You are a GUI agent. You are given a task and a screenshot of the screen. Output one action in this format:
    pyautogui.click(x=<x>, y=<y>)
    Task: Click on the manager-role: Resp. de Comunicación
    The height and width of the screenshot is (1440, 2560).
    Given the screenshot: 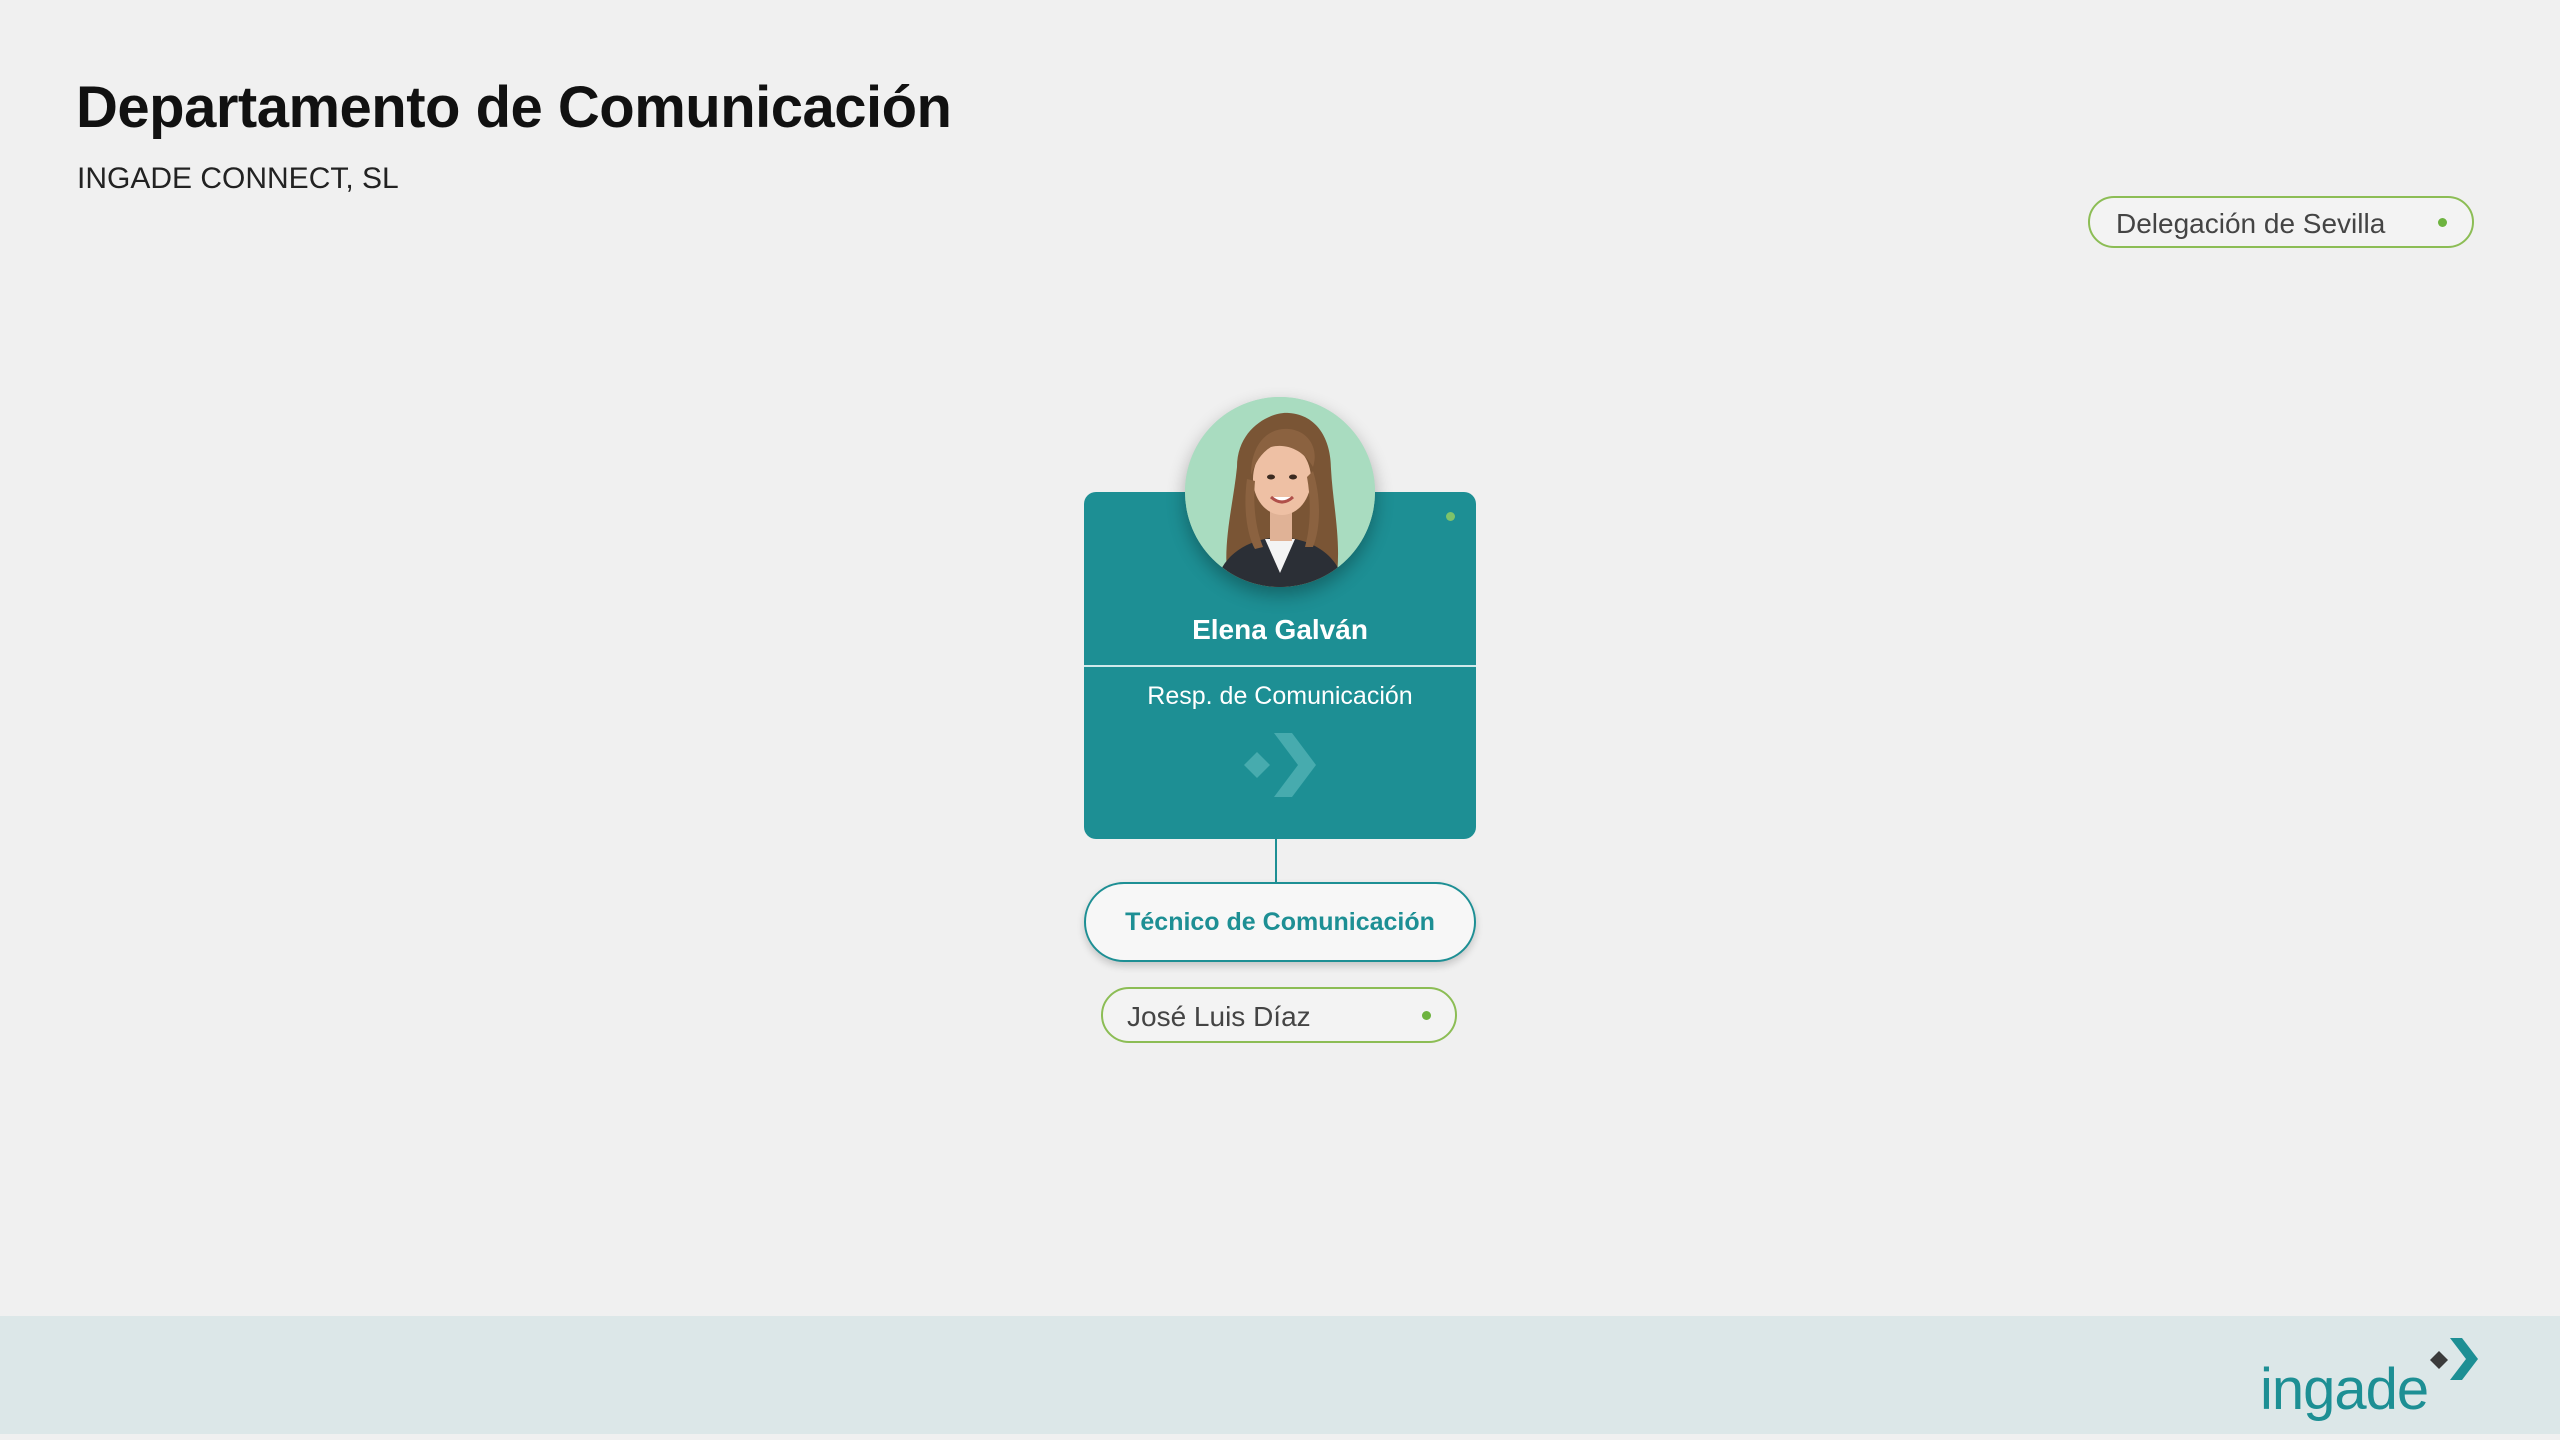 What is the action you would take?
    pyautogui.click(x=1280, y=696)
    